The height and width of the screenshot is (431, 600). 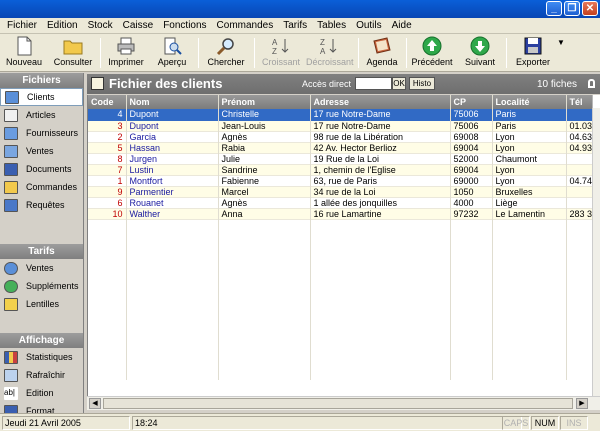 What do you see at coordinates (11, 205) in the screenshot?
I see `requetes-icon` at bounding box center [11, 205].